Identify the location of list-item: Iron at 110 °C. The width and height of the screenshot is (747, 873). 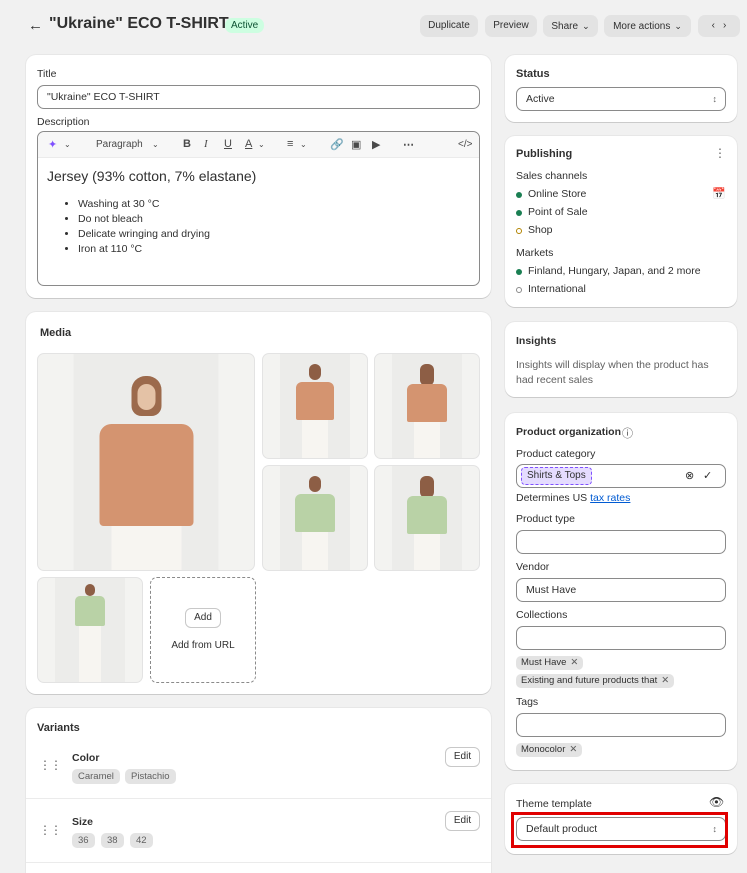
(144, 250).